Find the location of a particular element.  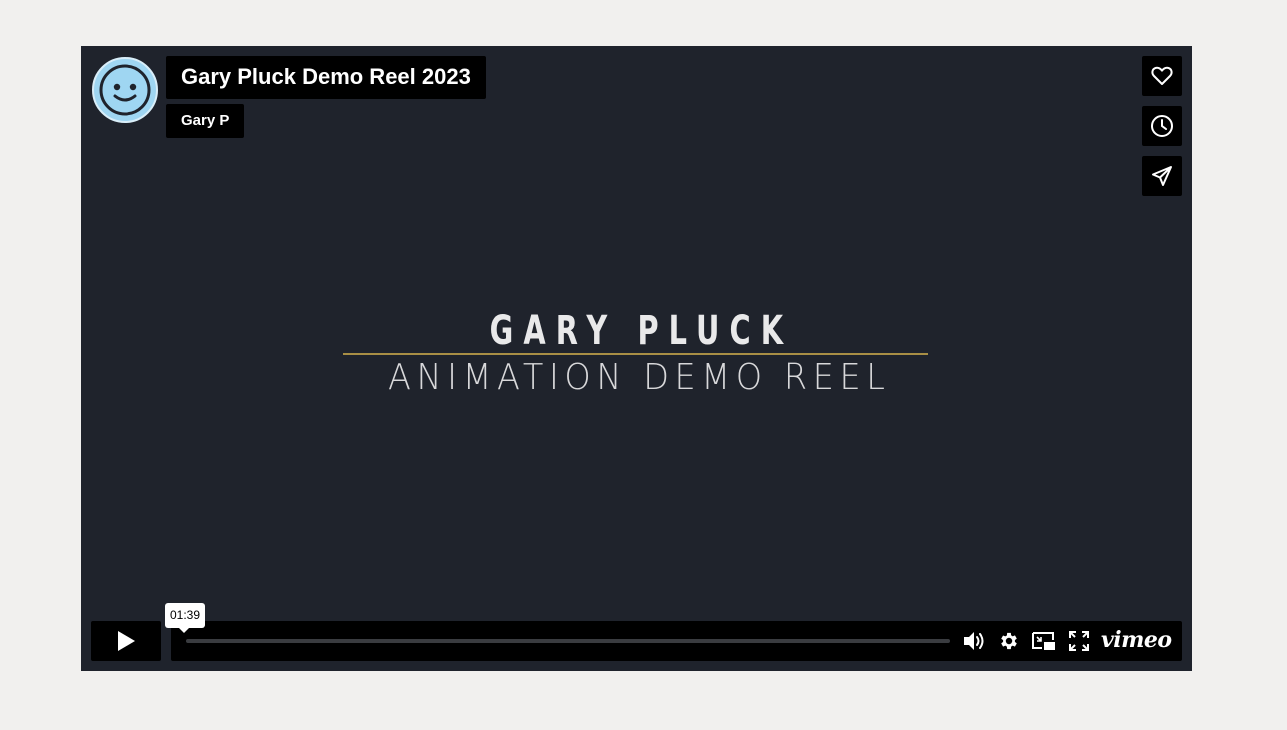

gear-icon is located at coordinates (1009, 641).